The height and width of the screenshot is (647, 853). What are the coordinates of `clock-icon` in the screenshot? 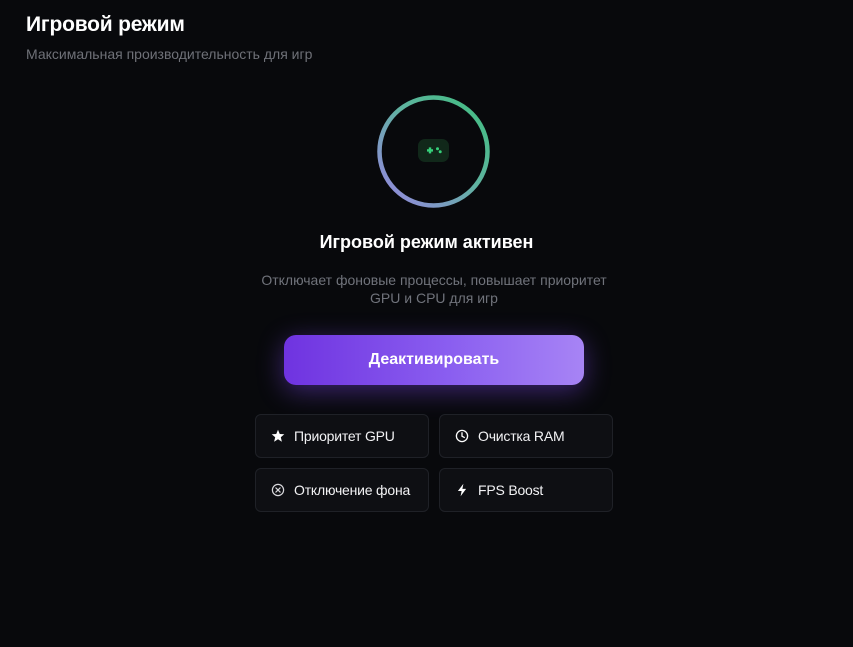 It's located at (462, 436).